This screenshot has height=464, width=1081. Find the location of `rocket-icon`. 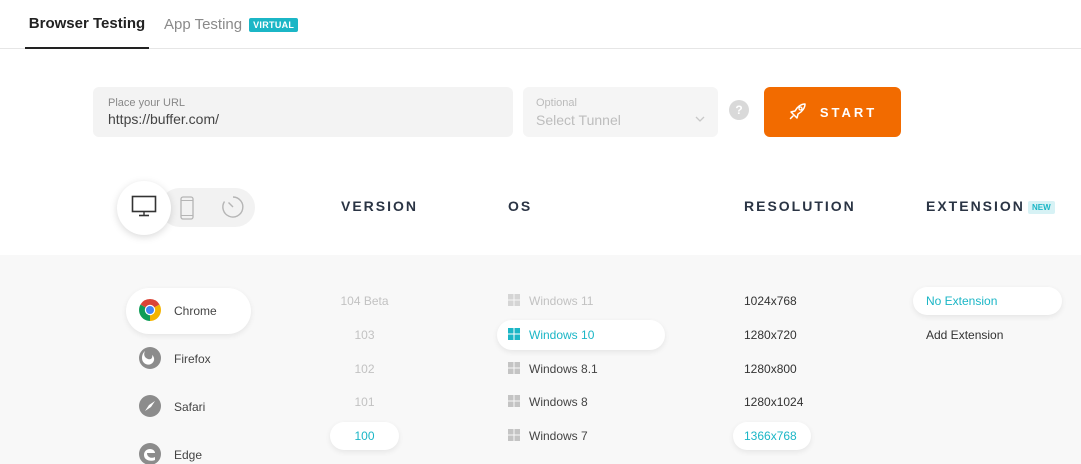

rocket-icon is located at coordinates (798, 112).